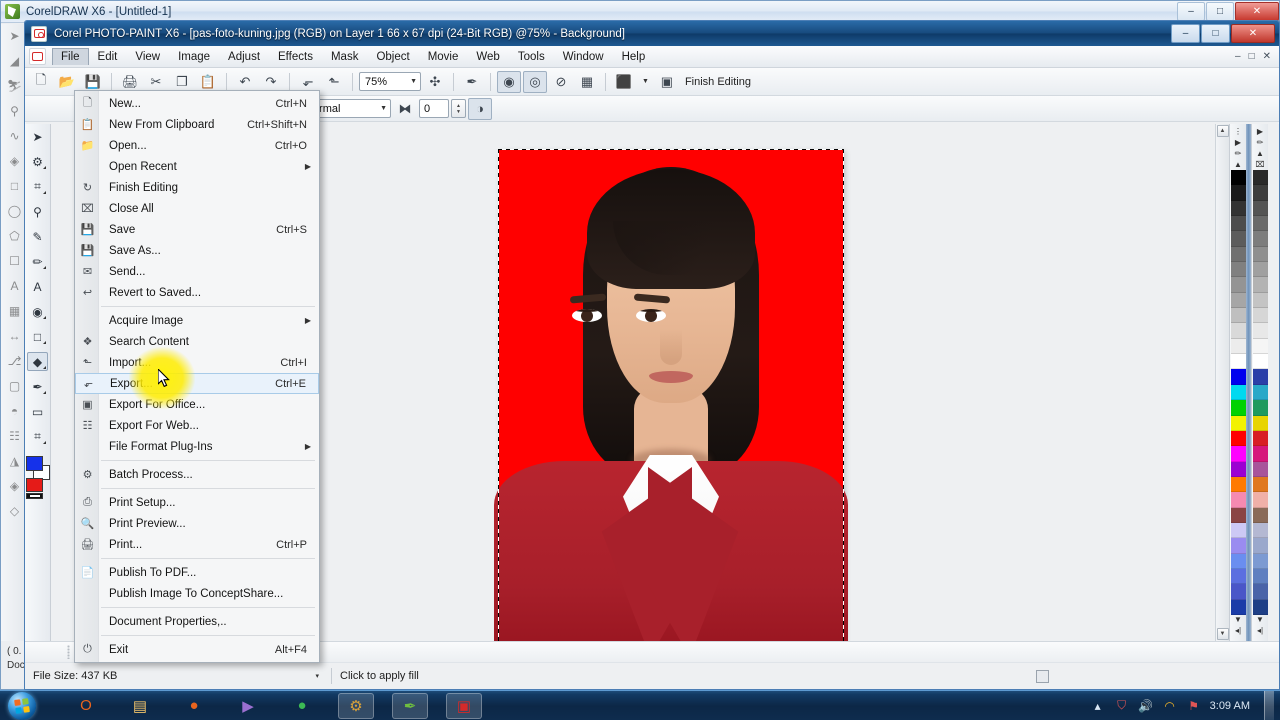  What do you see at coordinates (34, 463) in the screenshot?
I see `foreground-color-swatch` at bounding box center [34, 463].